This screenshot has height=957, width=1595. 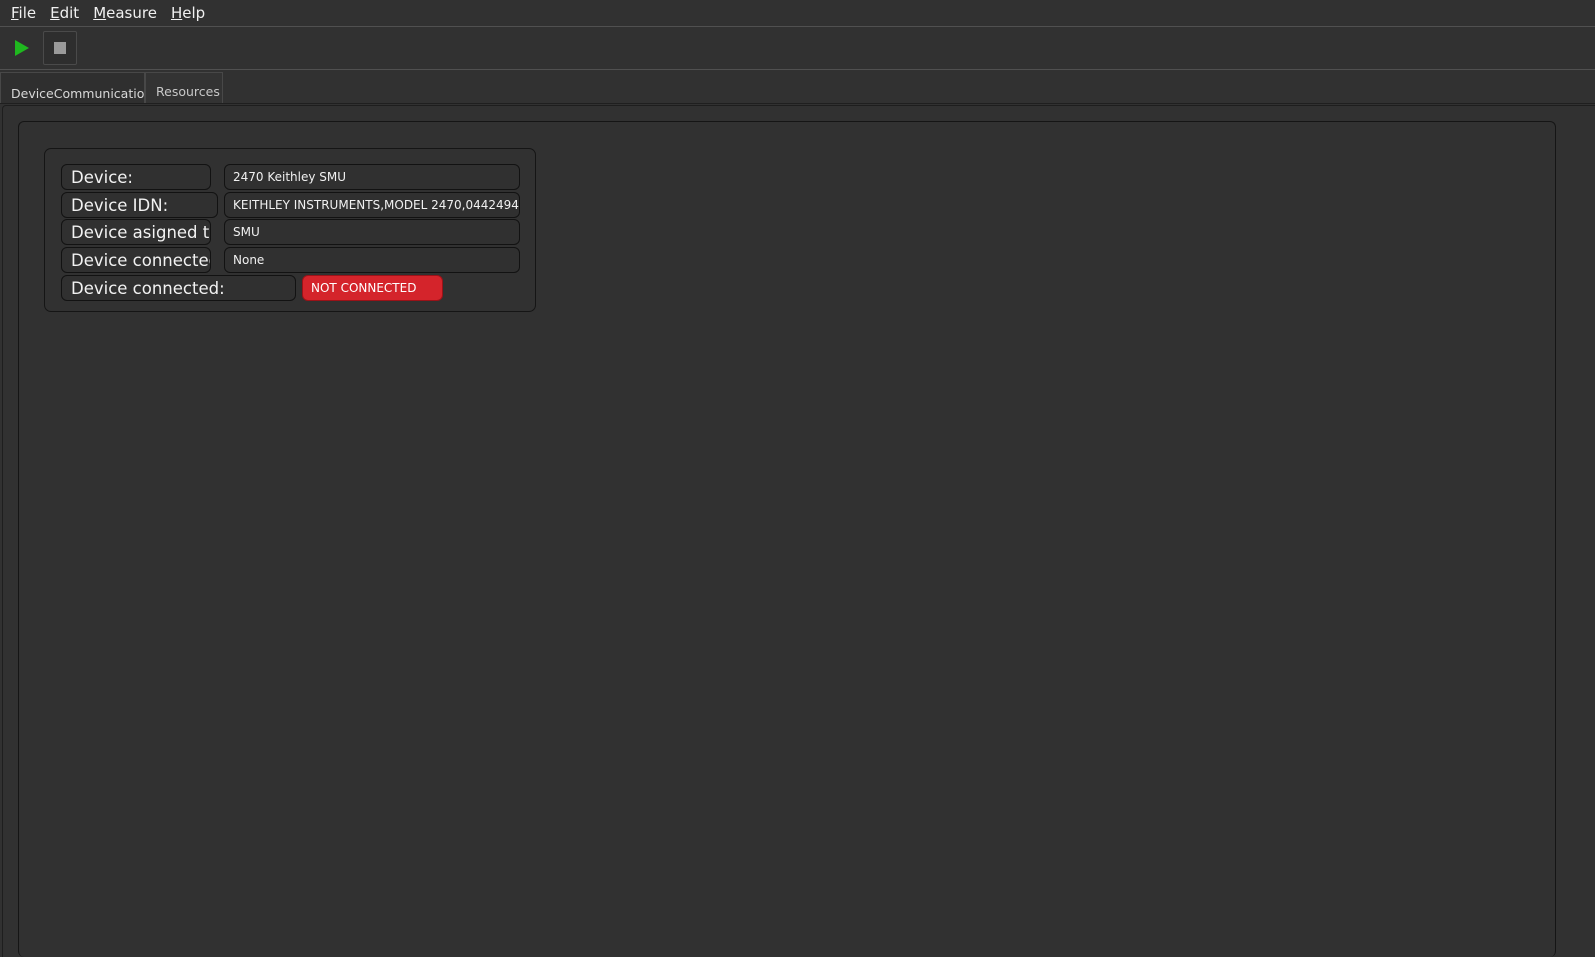 I want to click on tab-device-communication: DeviceCommunication, so click(x=76, y=88).